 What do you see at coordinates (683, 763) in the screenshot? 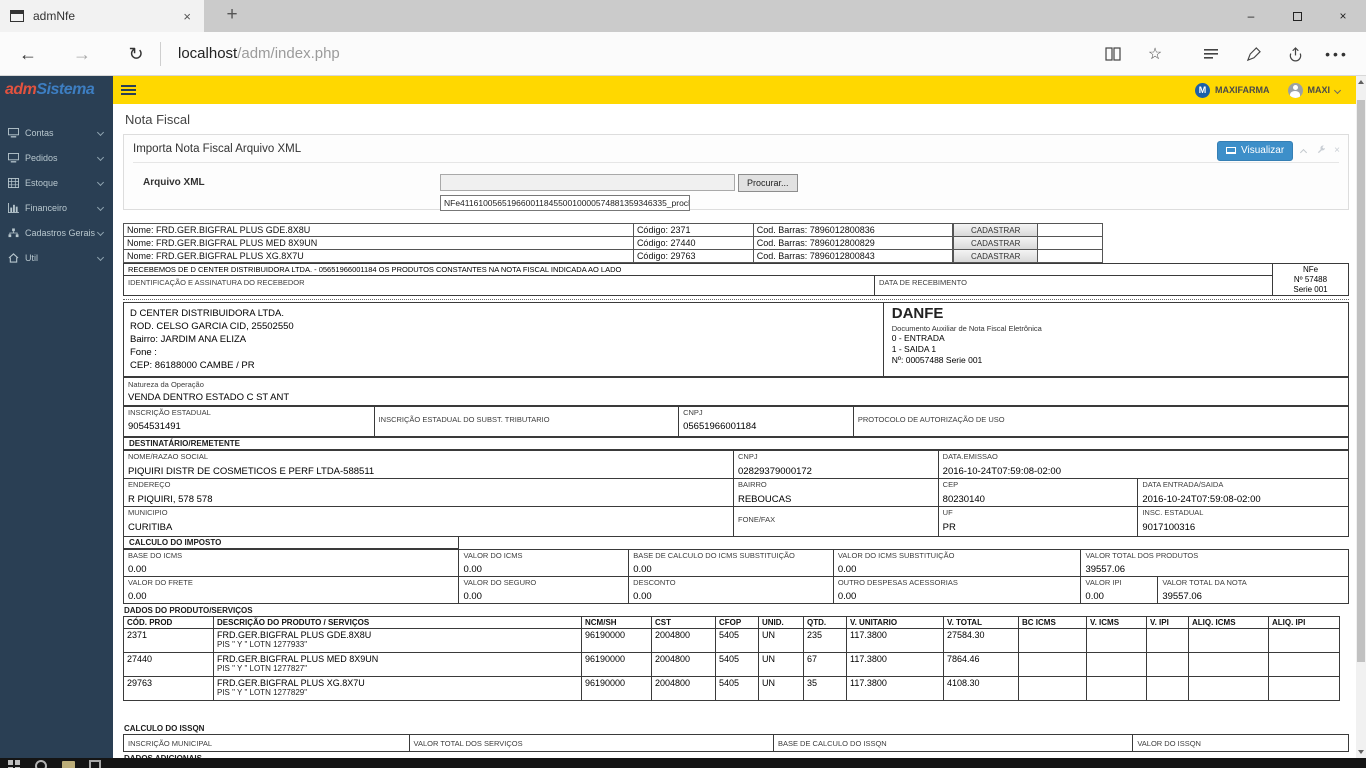
I see `windows-taskbar` at bounding box center [683, 763].